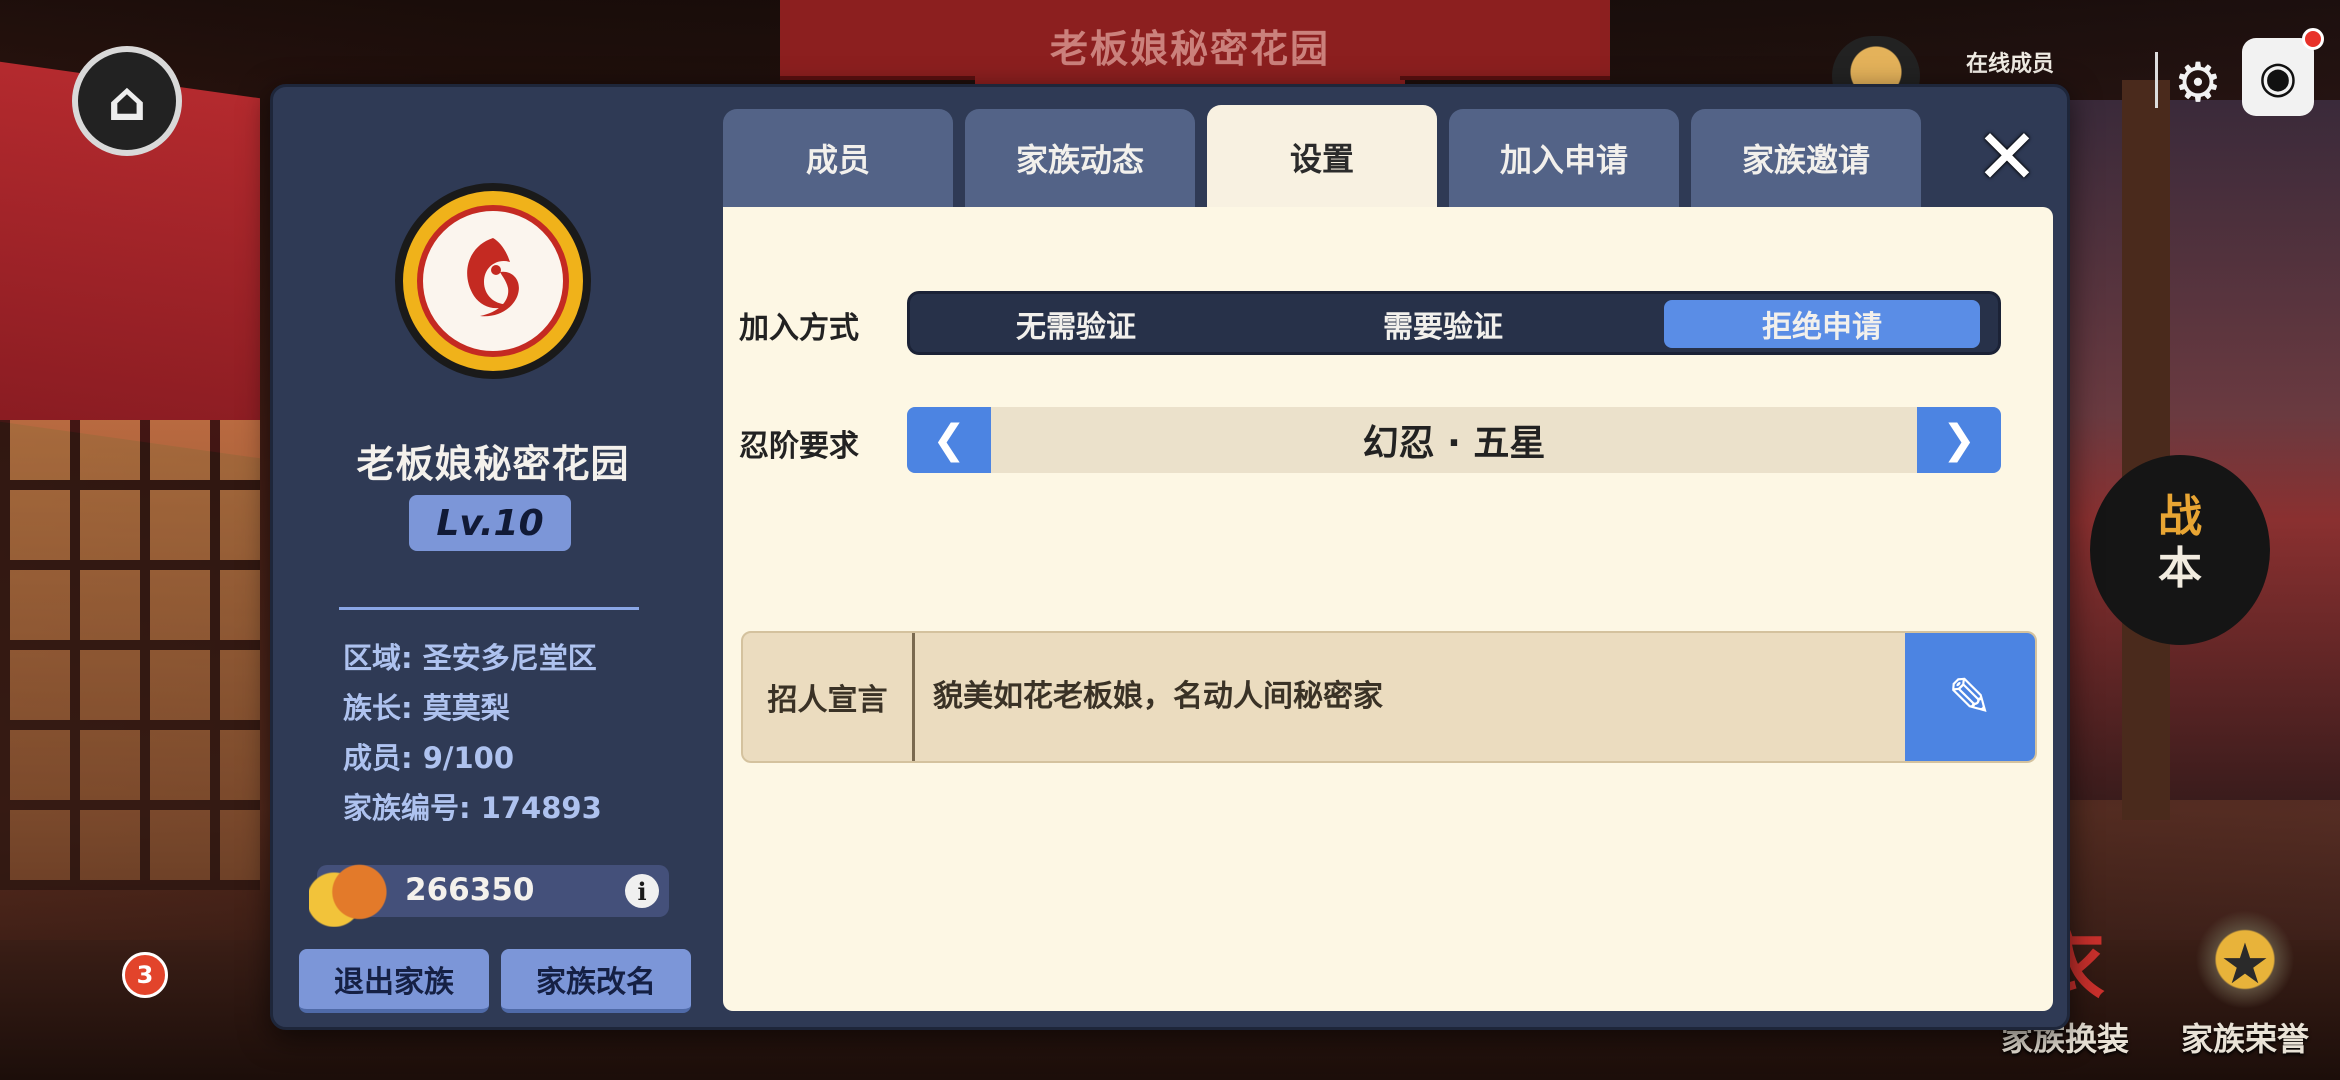  I want to click on tab-settings: 设置, so click(1322, 157).